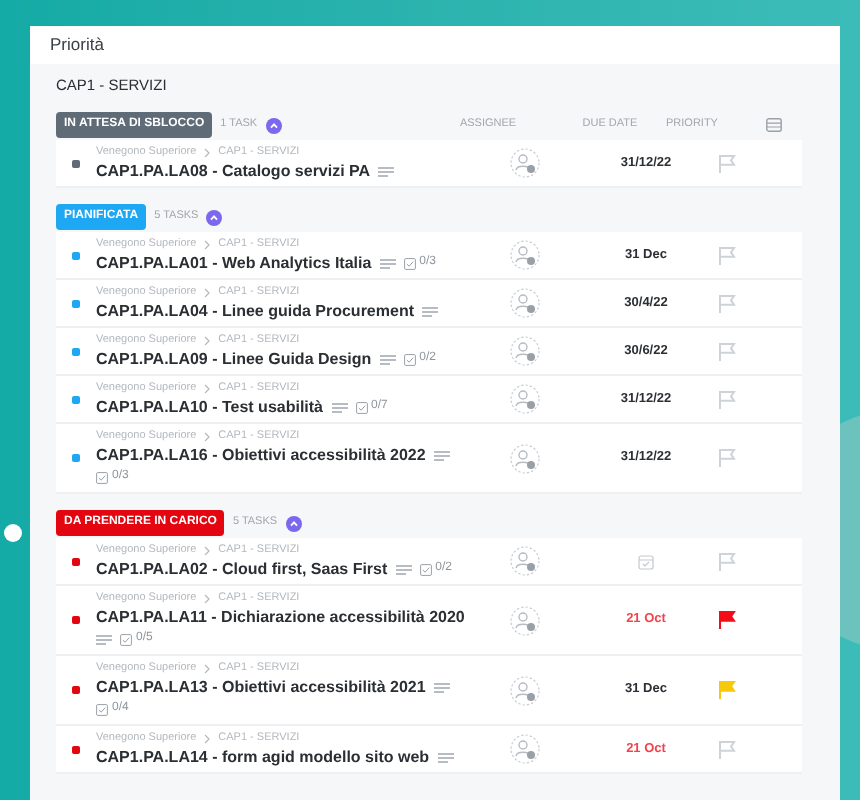 Image resolution: width=860 pixels, height=800 pixels. Describe the element at coordinates (280, 617) in the screenshot. I see `task-title: CAP1.PA.LA11 - Dichiarazione accessibilità 2020` at that location.